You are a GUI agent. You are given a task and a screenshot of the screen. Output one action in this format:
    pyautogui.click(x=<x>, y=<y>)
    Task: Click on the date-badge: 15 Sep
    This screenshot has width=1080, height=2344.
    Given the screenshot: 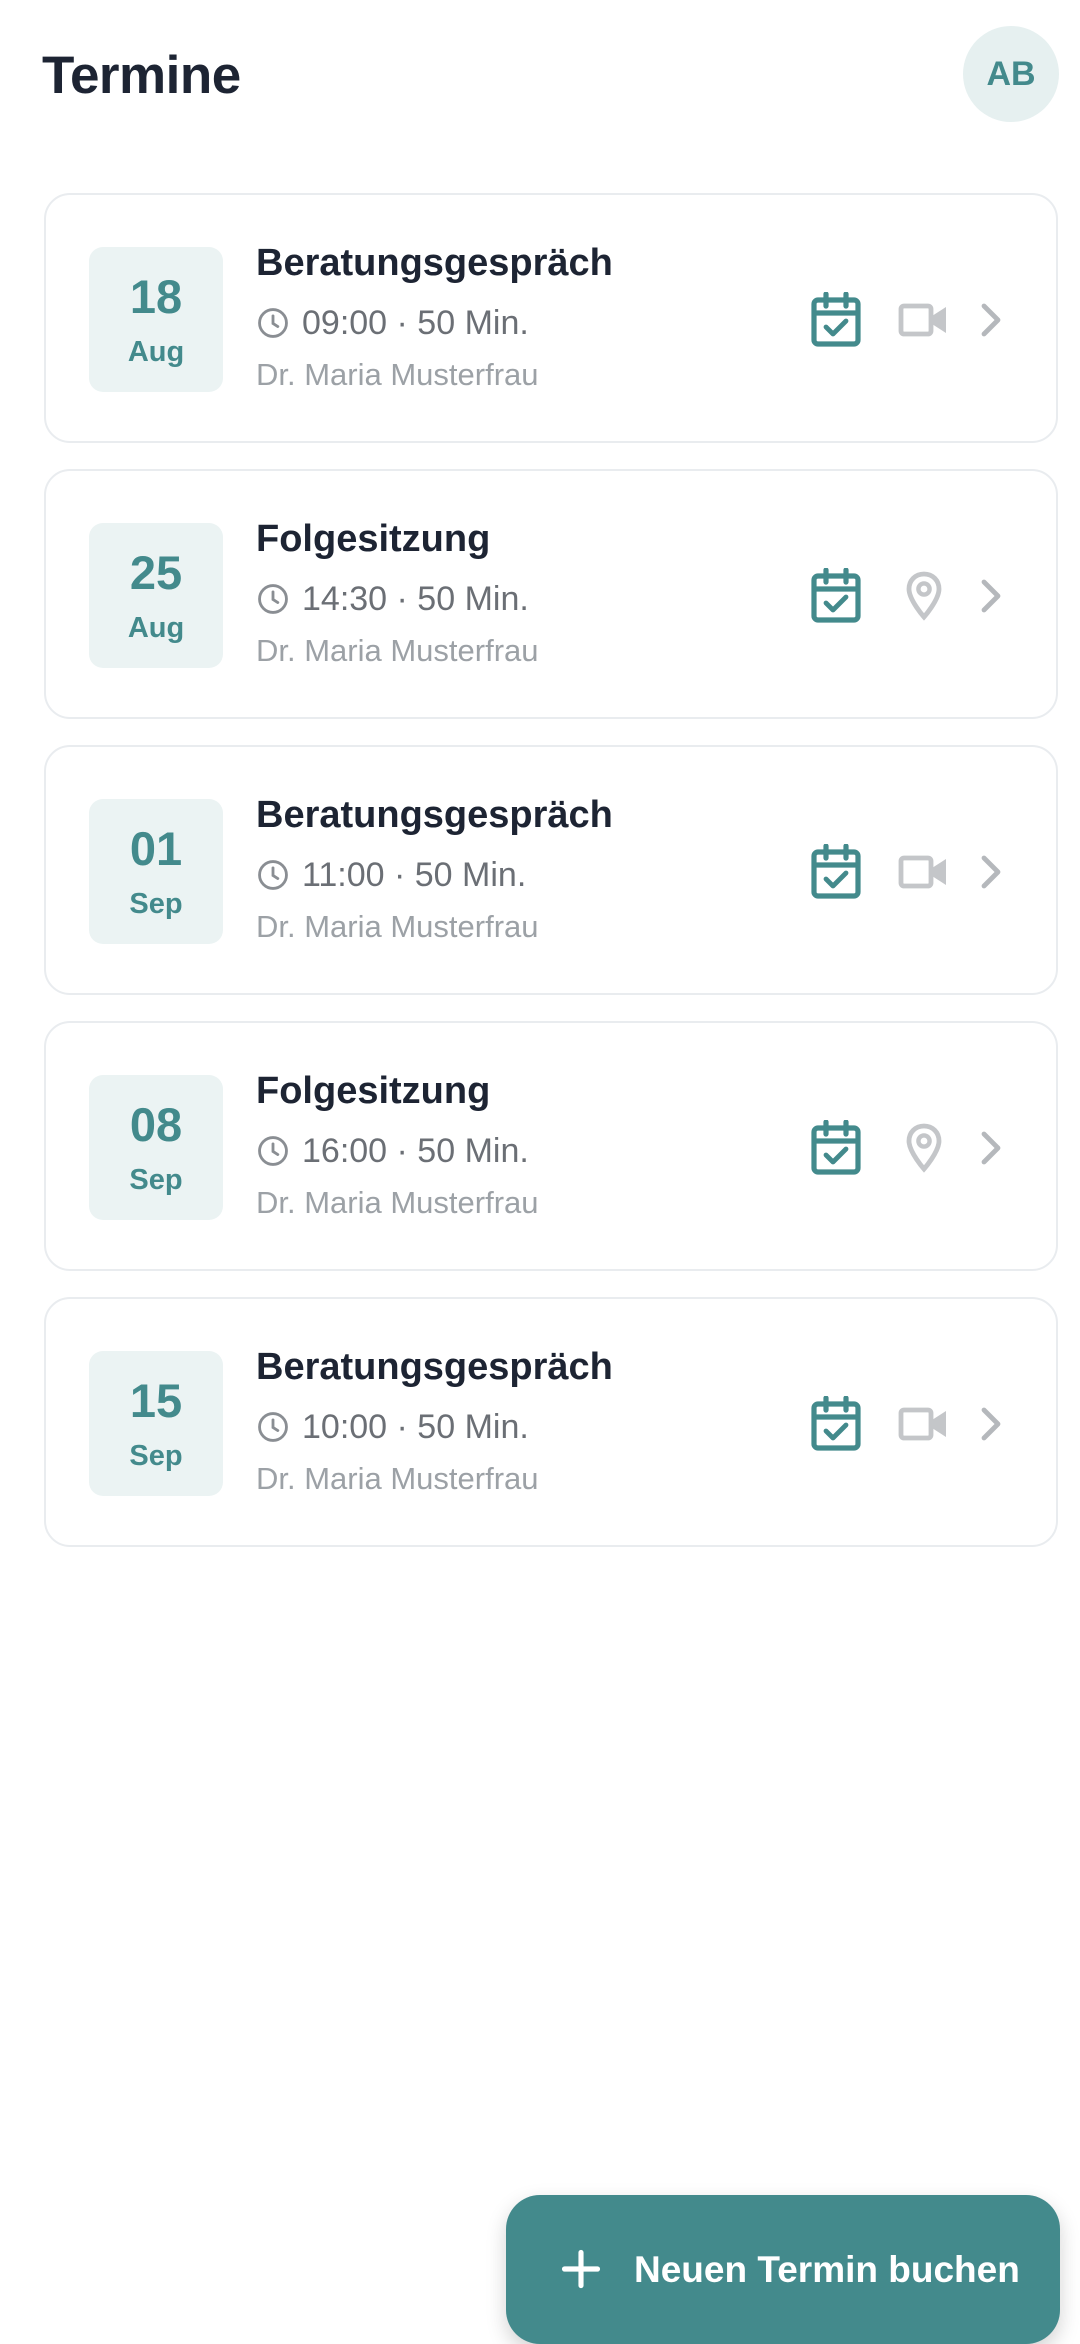 What is the action you would take?
    pyautogui.click(x=156, y=1423)
    